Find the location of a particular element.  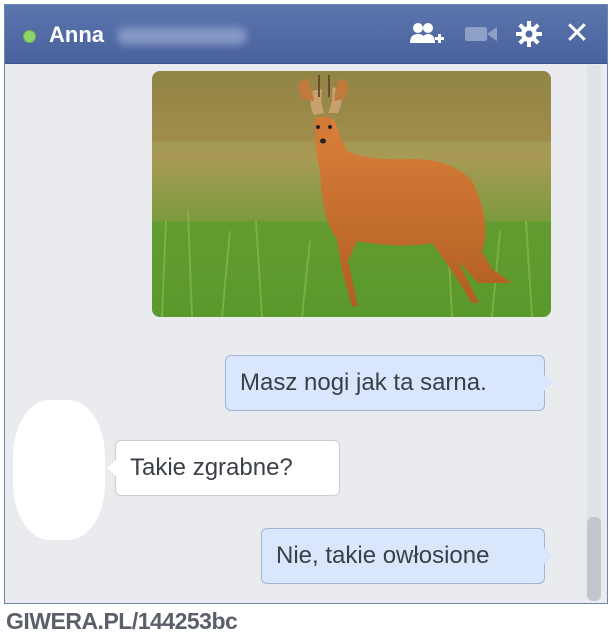

chat-titlebar: Anna ✕ is located at coordinates (306, 34).